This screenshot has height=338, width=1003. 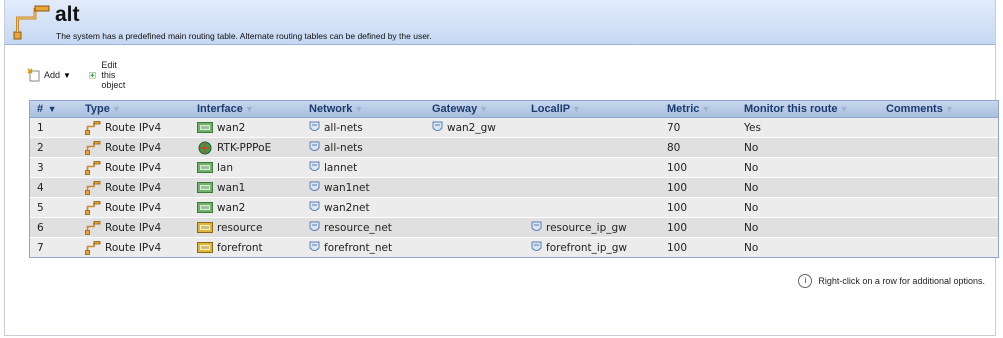 What do you see at coordinates (697, 127) in the screenshot?
I see `cell-metric: 70` at bounding box center [697, 127].